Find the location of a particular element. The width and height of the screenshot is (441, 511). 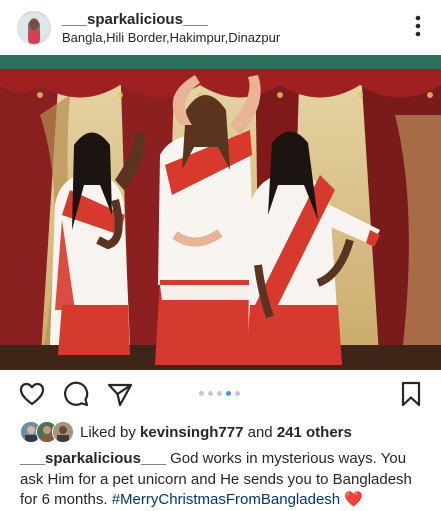

heart-emoji: ❤️ is located at coordinates (353, 499).